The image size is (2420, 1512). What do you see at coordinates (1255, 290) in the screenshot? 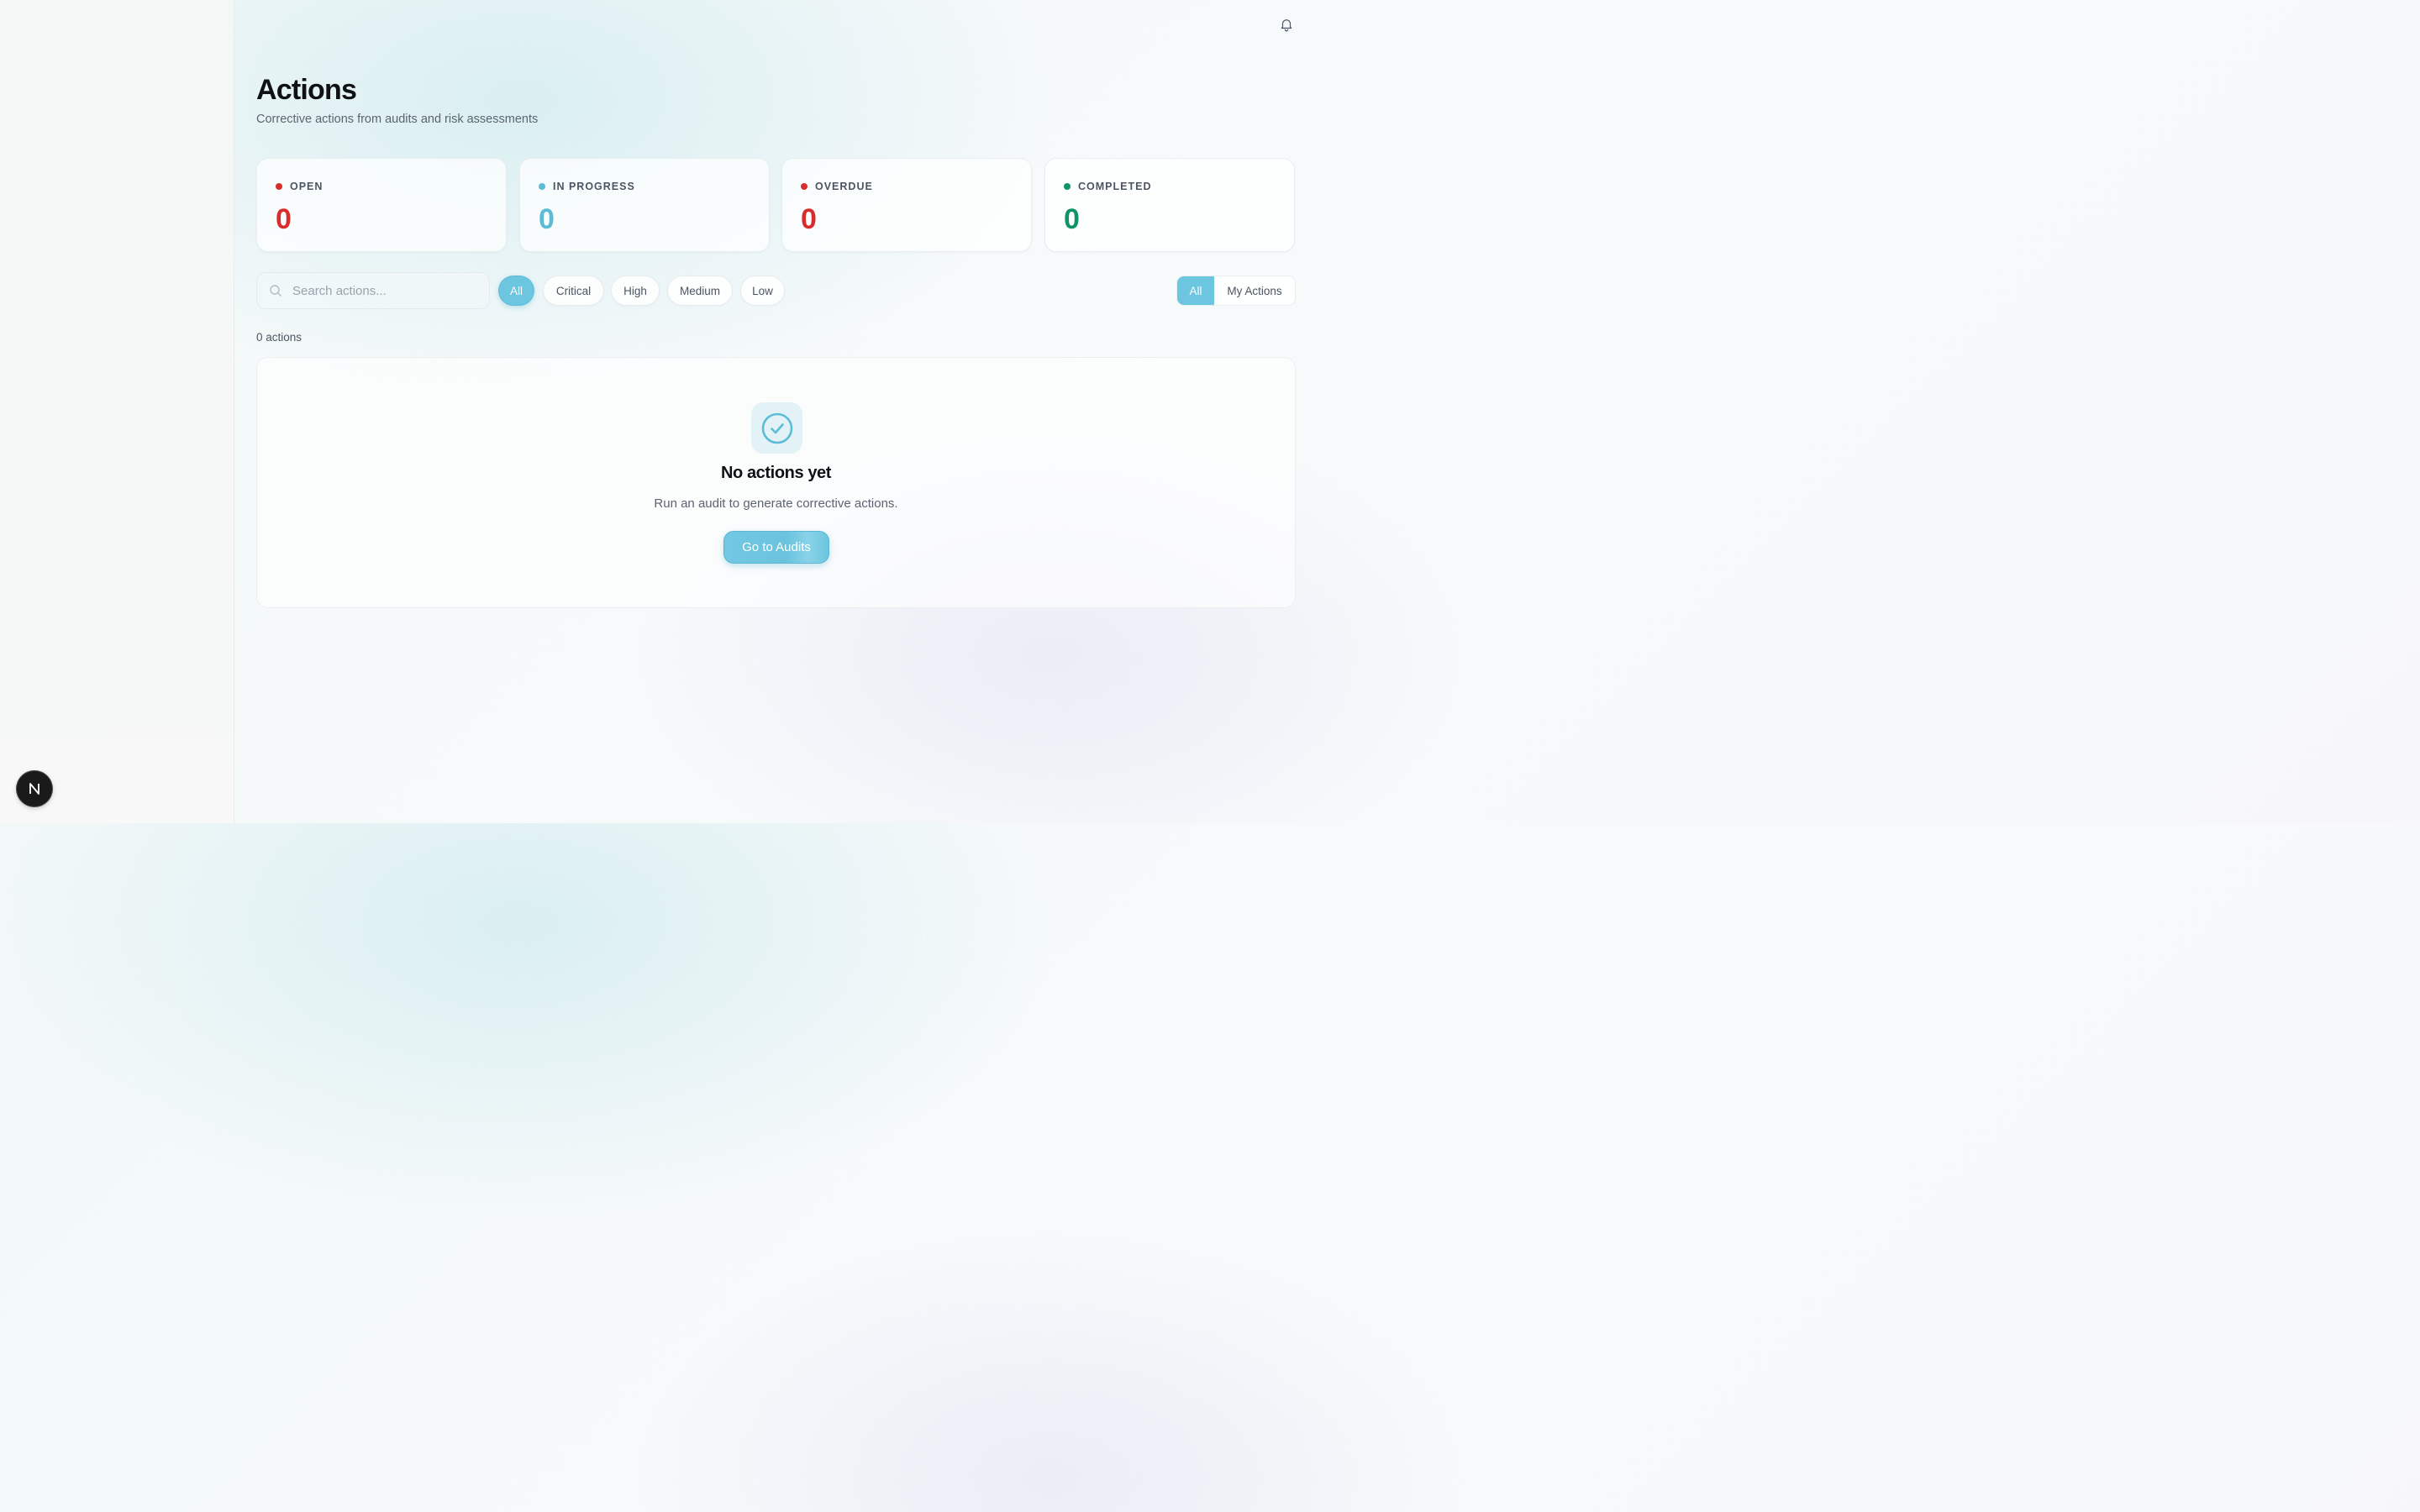
I see `scope-my-actions-button: My Actions` at bounding box center [1255, 290].